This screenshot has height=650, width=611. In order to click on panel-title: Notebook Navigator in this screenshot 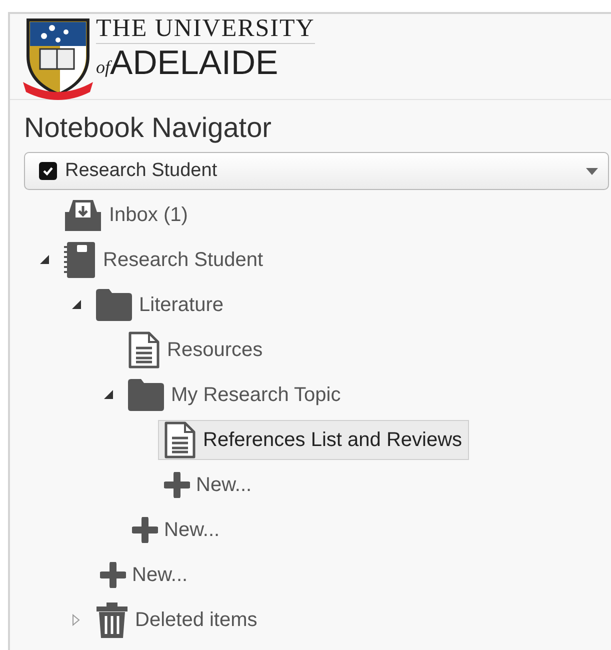, I will do `click(148, 128)`.